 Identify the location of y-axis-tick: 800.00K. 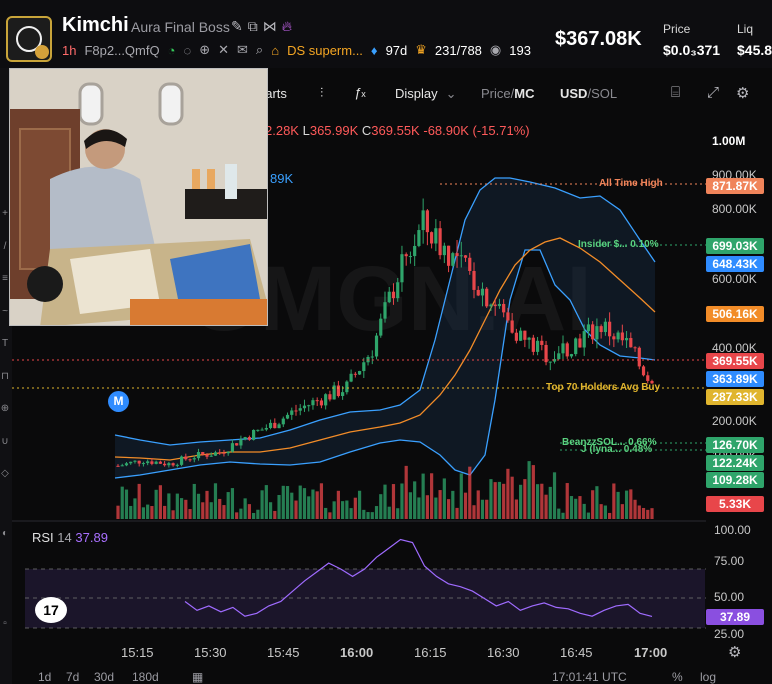
(734, 209).